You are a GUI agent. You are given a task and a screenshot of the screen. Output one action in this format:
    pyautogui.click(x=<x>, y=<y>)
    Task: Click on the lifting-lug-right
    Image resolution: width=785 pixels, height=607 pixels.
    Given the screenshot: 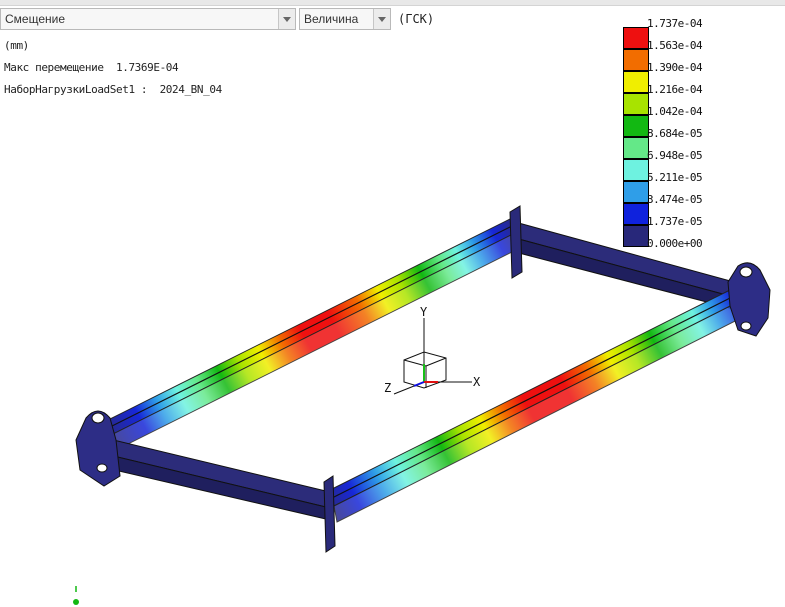 What is the action you would take?
    pyautogui.click(x=749, y=299)
    